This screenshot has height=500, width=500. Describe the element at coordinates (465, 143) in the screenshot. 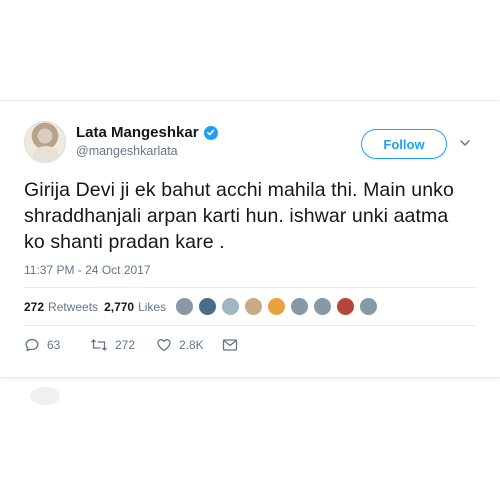

I see `chevron-down-icon` at that location.